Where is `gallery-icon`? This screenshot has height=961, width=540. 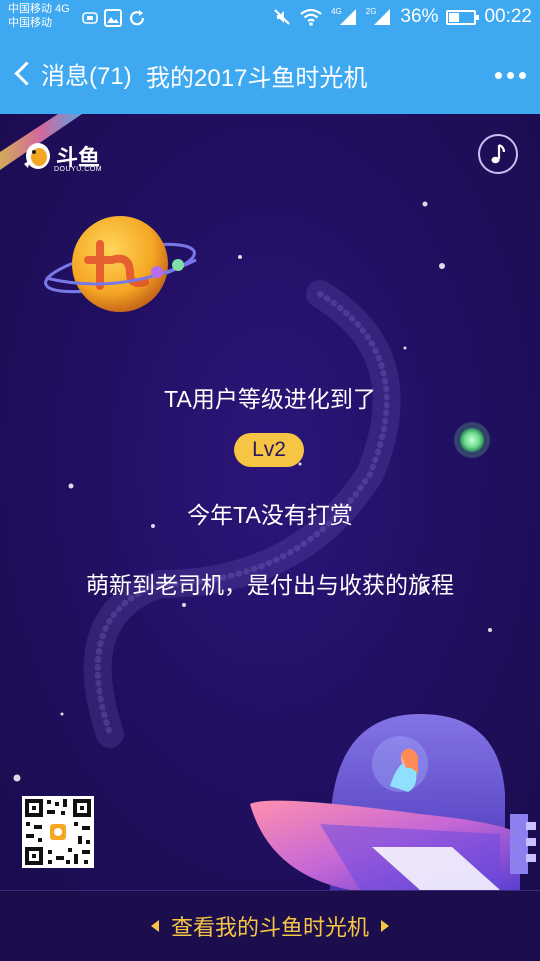
gallery-icon is located at coordinates (113, 18).